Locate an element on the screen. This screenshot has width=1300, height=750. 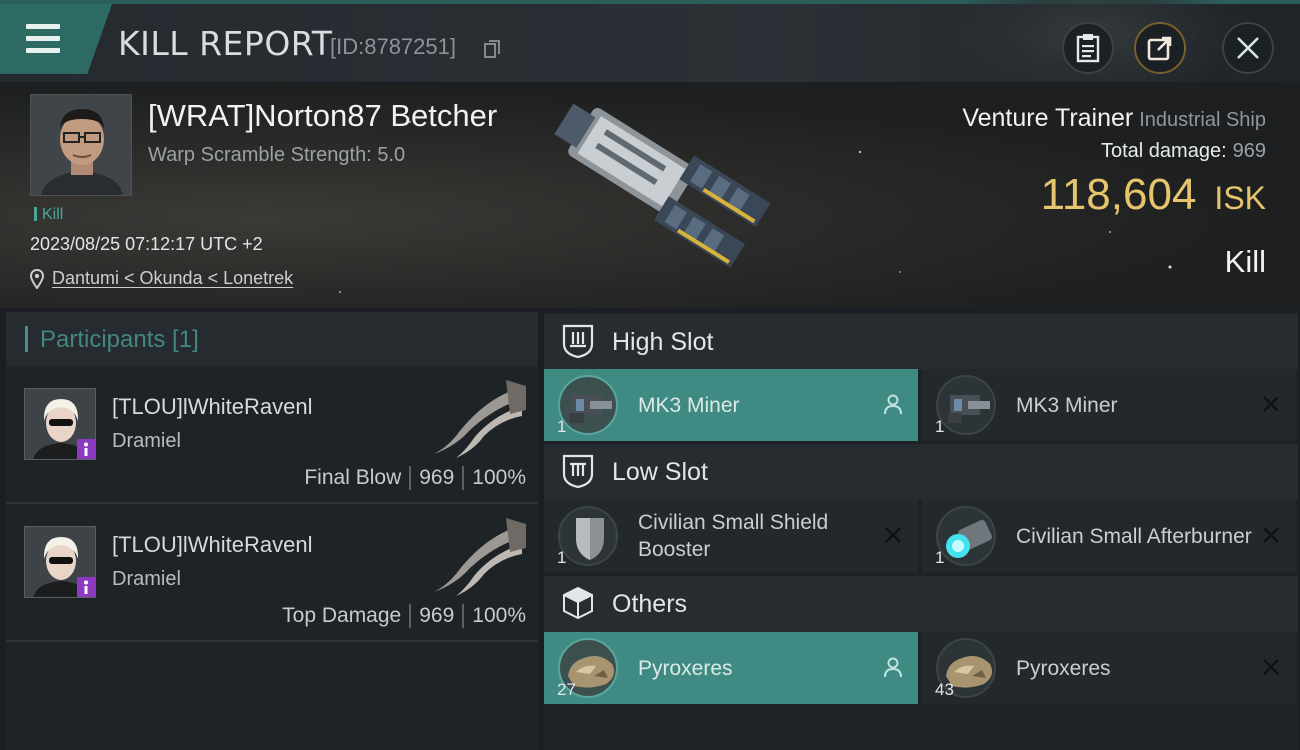
victim-name: [WRAT]Norton87 Betcher is located at coordinates (322, 116).